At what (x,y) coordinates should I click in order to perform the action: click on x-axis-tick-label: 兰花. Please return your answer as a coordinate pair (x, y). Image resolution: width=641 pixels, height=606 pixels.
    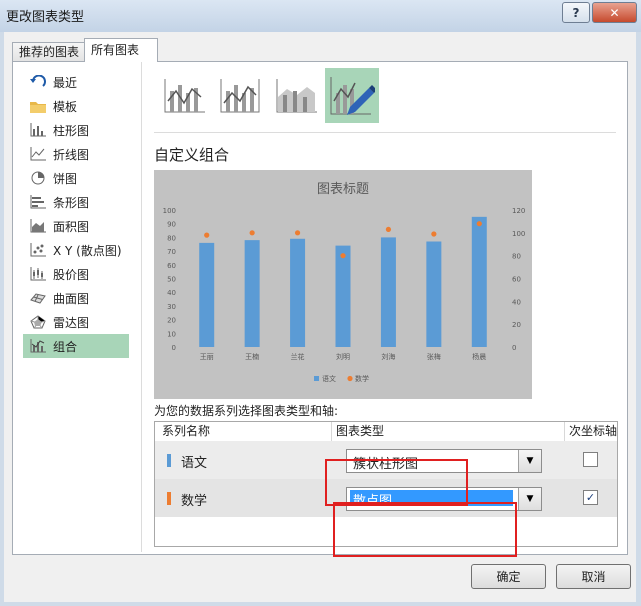
    Looking at the image, I should click on (298, 356).